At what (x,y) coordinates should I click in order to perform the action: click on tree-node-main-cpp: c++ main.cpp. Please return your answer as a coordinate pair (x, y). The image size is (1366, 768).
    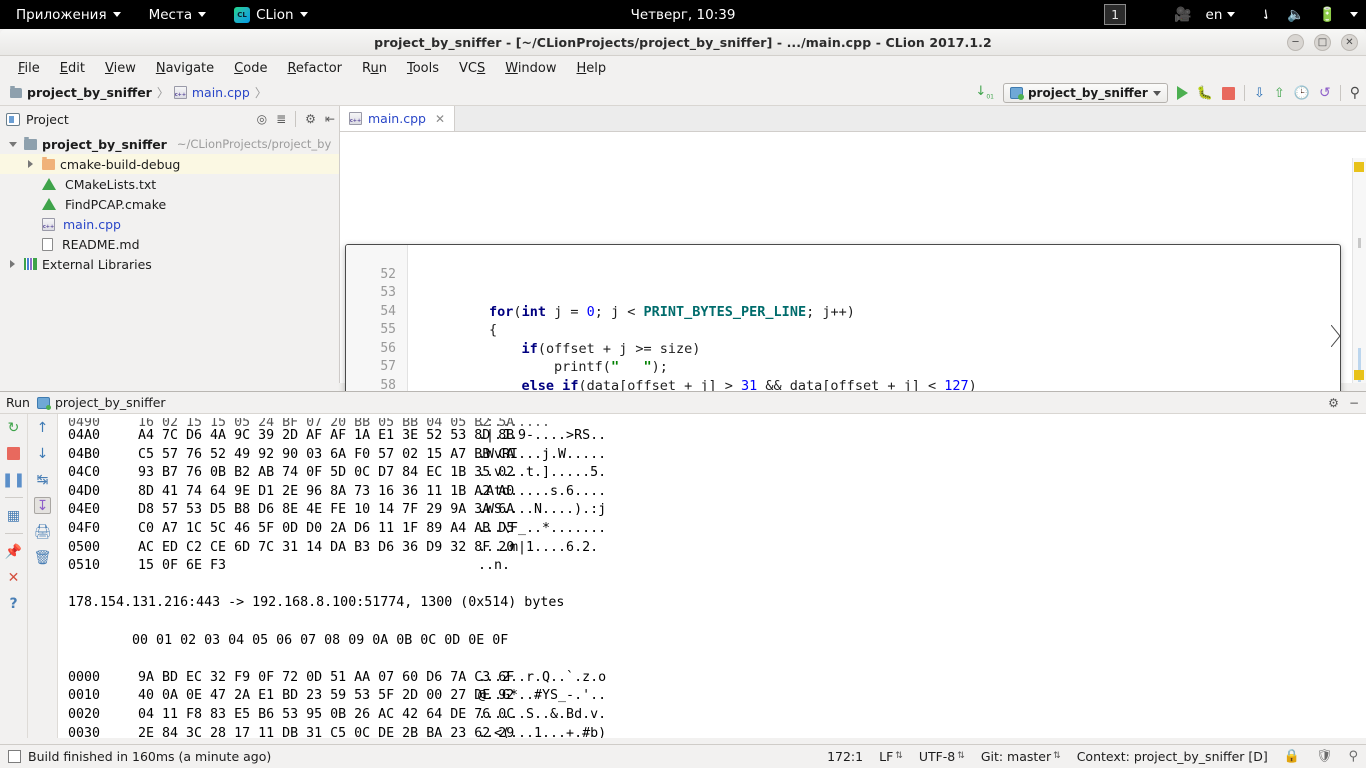
    Looking at the image, I should click on (169, 224).